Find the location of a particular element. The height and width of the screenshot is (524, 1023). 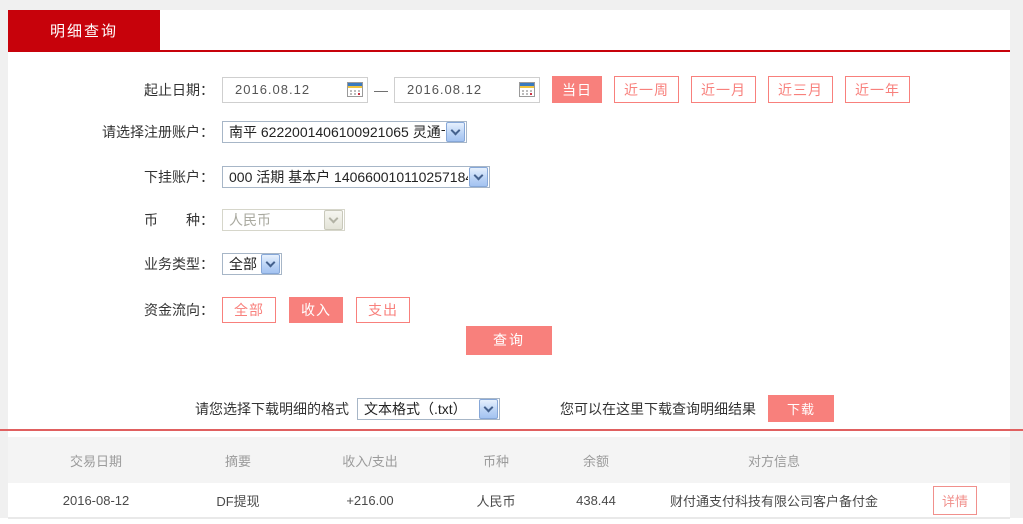

register-account-select: 南平 6222001406100921065 灵通卡 is located at coordinates (344, 132).